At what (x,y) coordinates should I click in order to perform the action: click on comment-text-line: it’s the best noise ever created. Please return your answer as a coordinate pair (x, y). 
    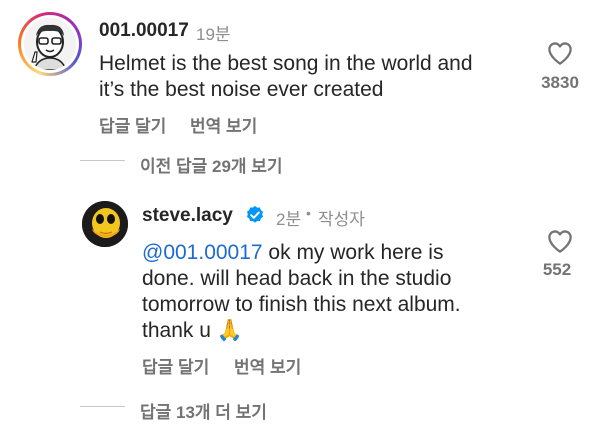
    Looking at the image, I should click on (241, 89).